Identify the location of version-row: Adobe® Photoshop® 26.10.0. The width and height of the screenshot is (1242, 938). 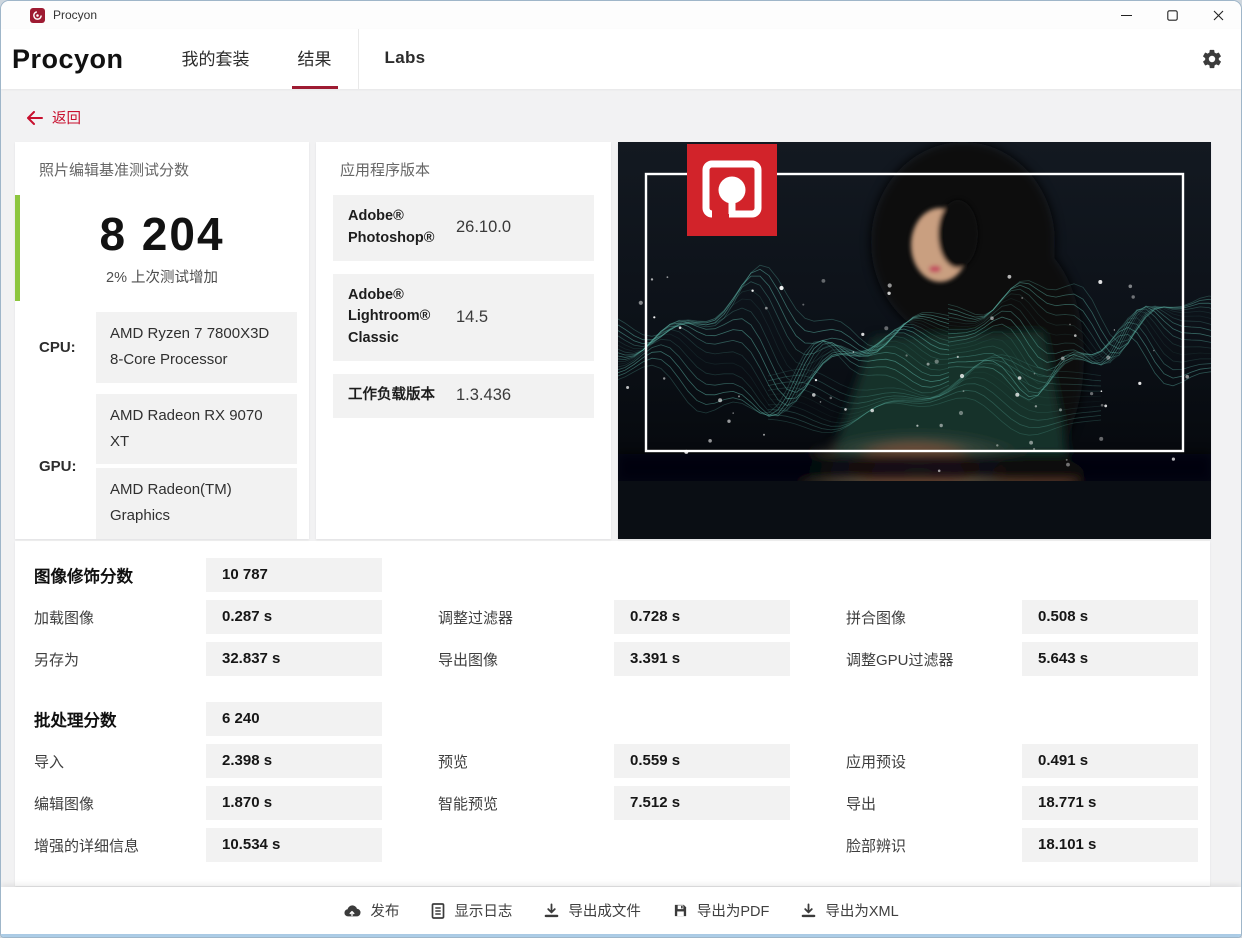
(463, 228).